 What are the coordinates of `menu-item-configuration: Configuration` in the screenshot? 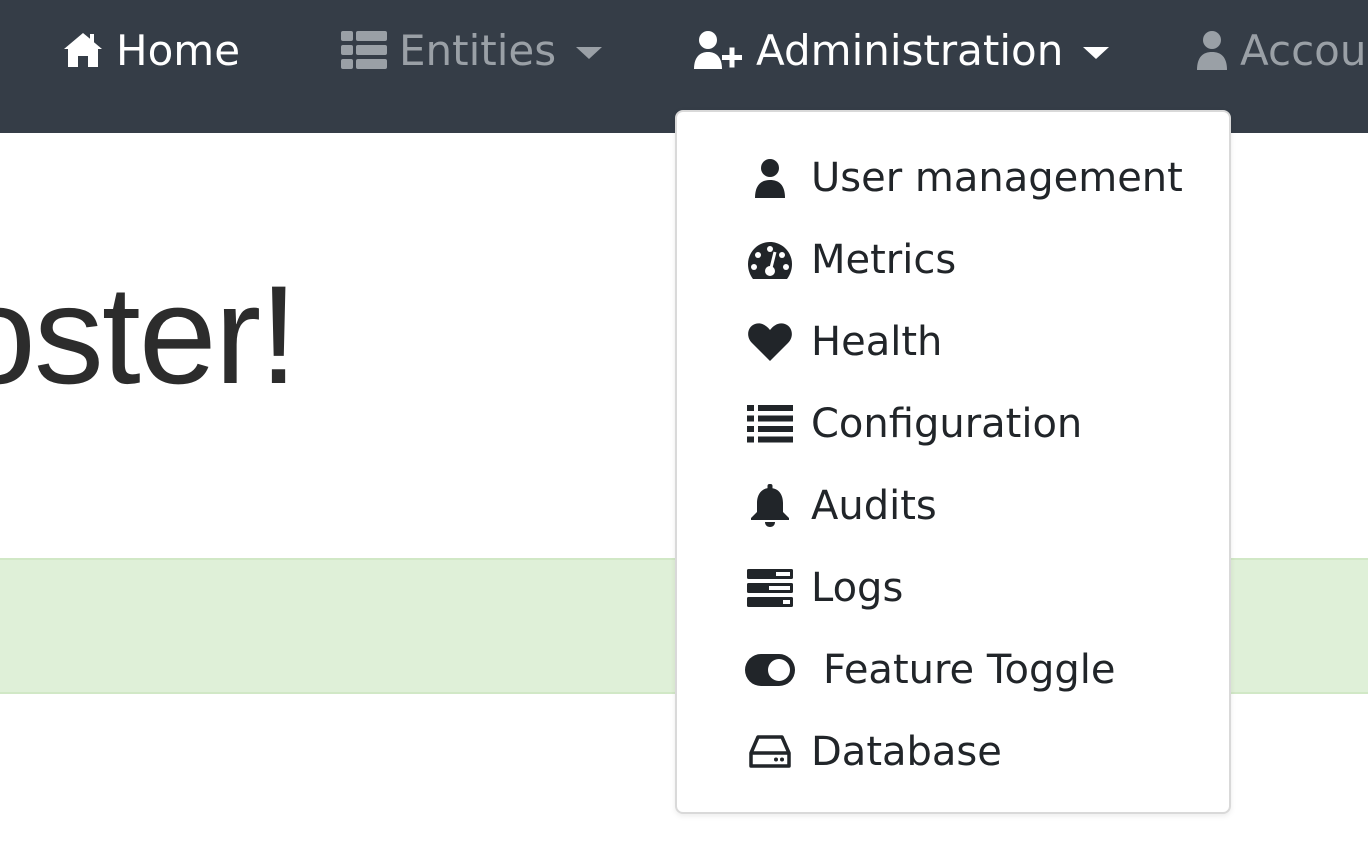 It's located at (953, 424).